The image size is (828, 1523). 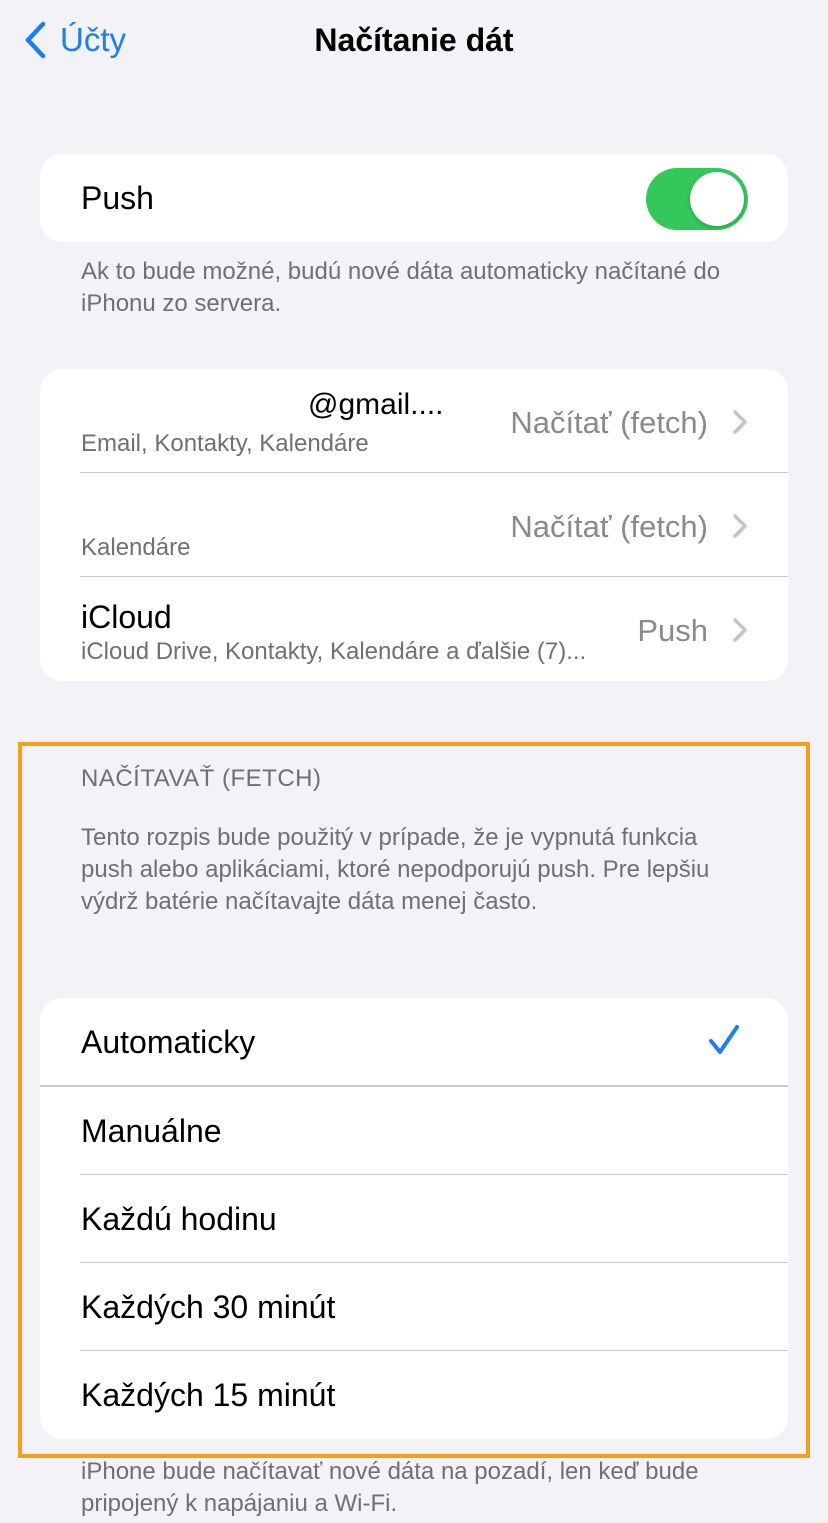 I want to click on account-fetch-value: Push, so click(x=672, y=630).